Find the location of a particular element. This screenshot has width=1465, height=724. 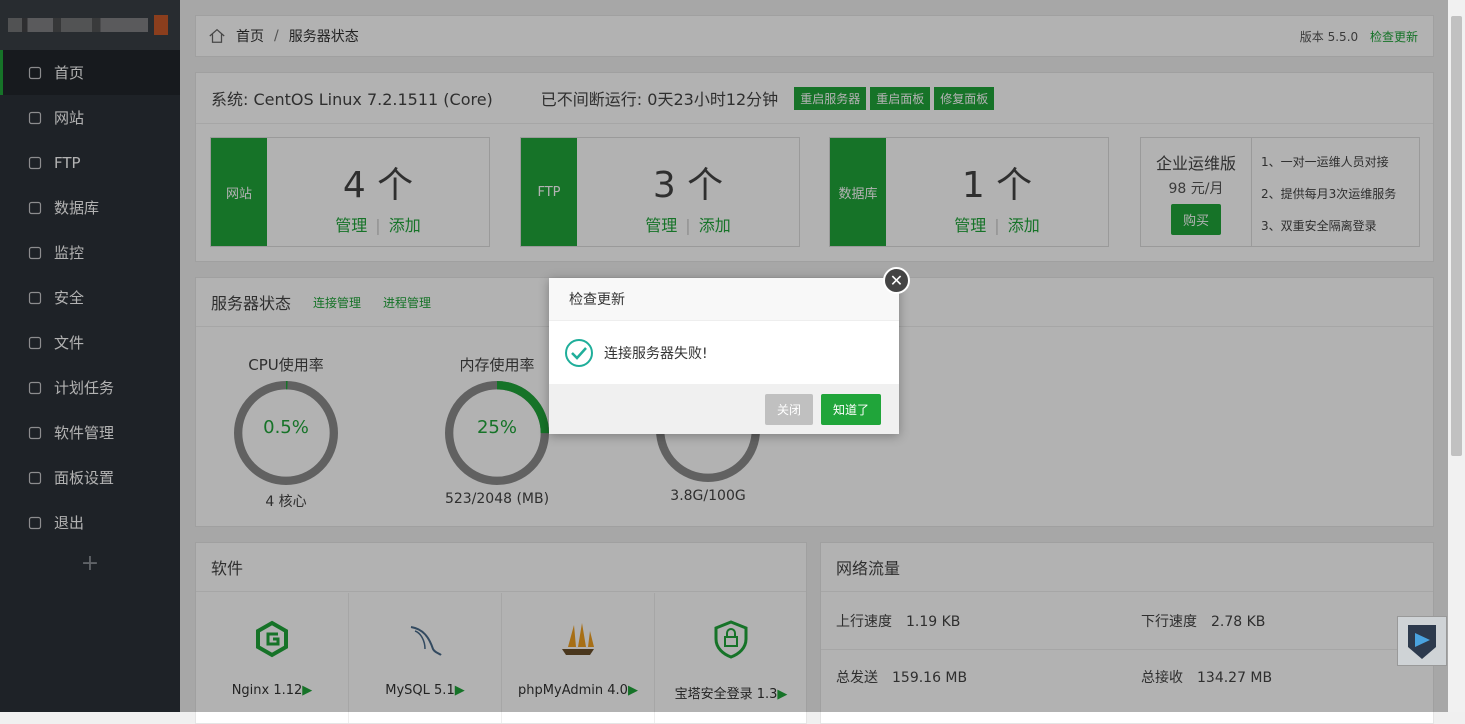

play-shield-icon is located at coordinates (1422, 642).